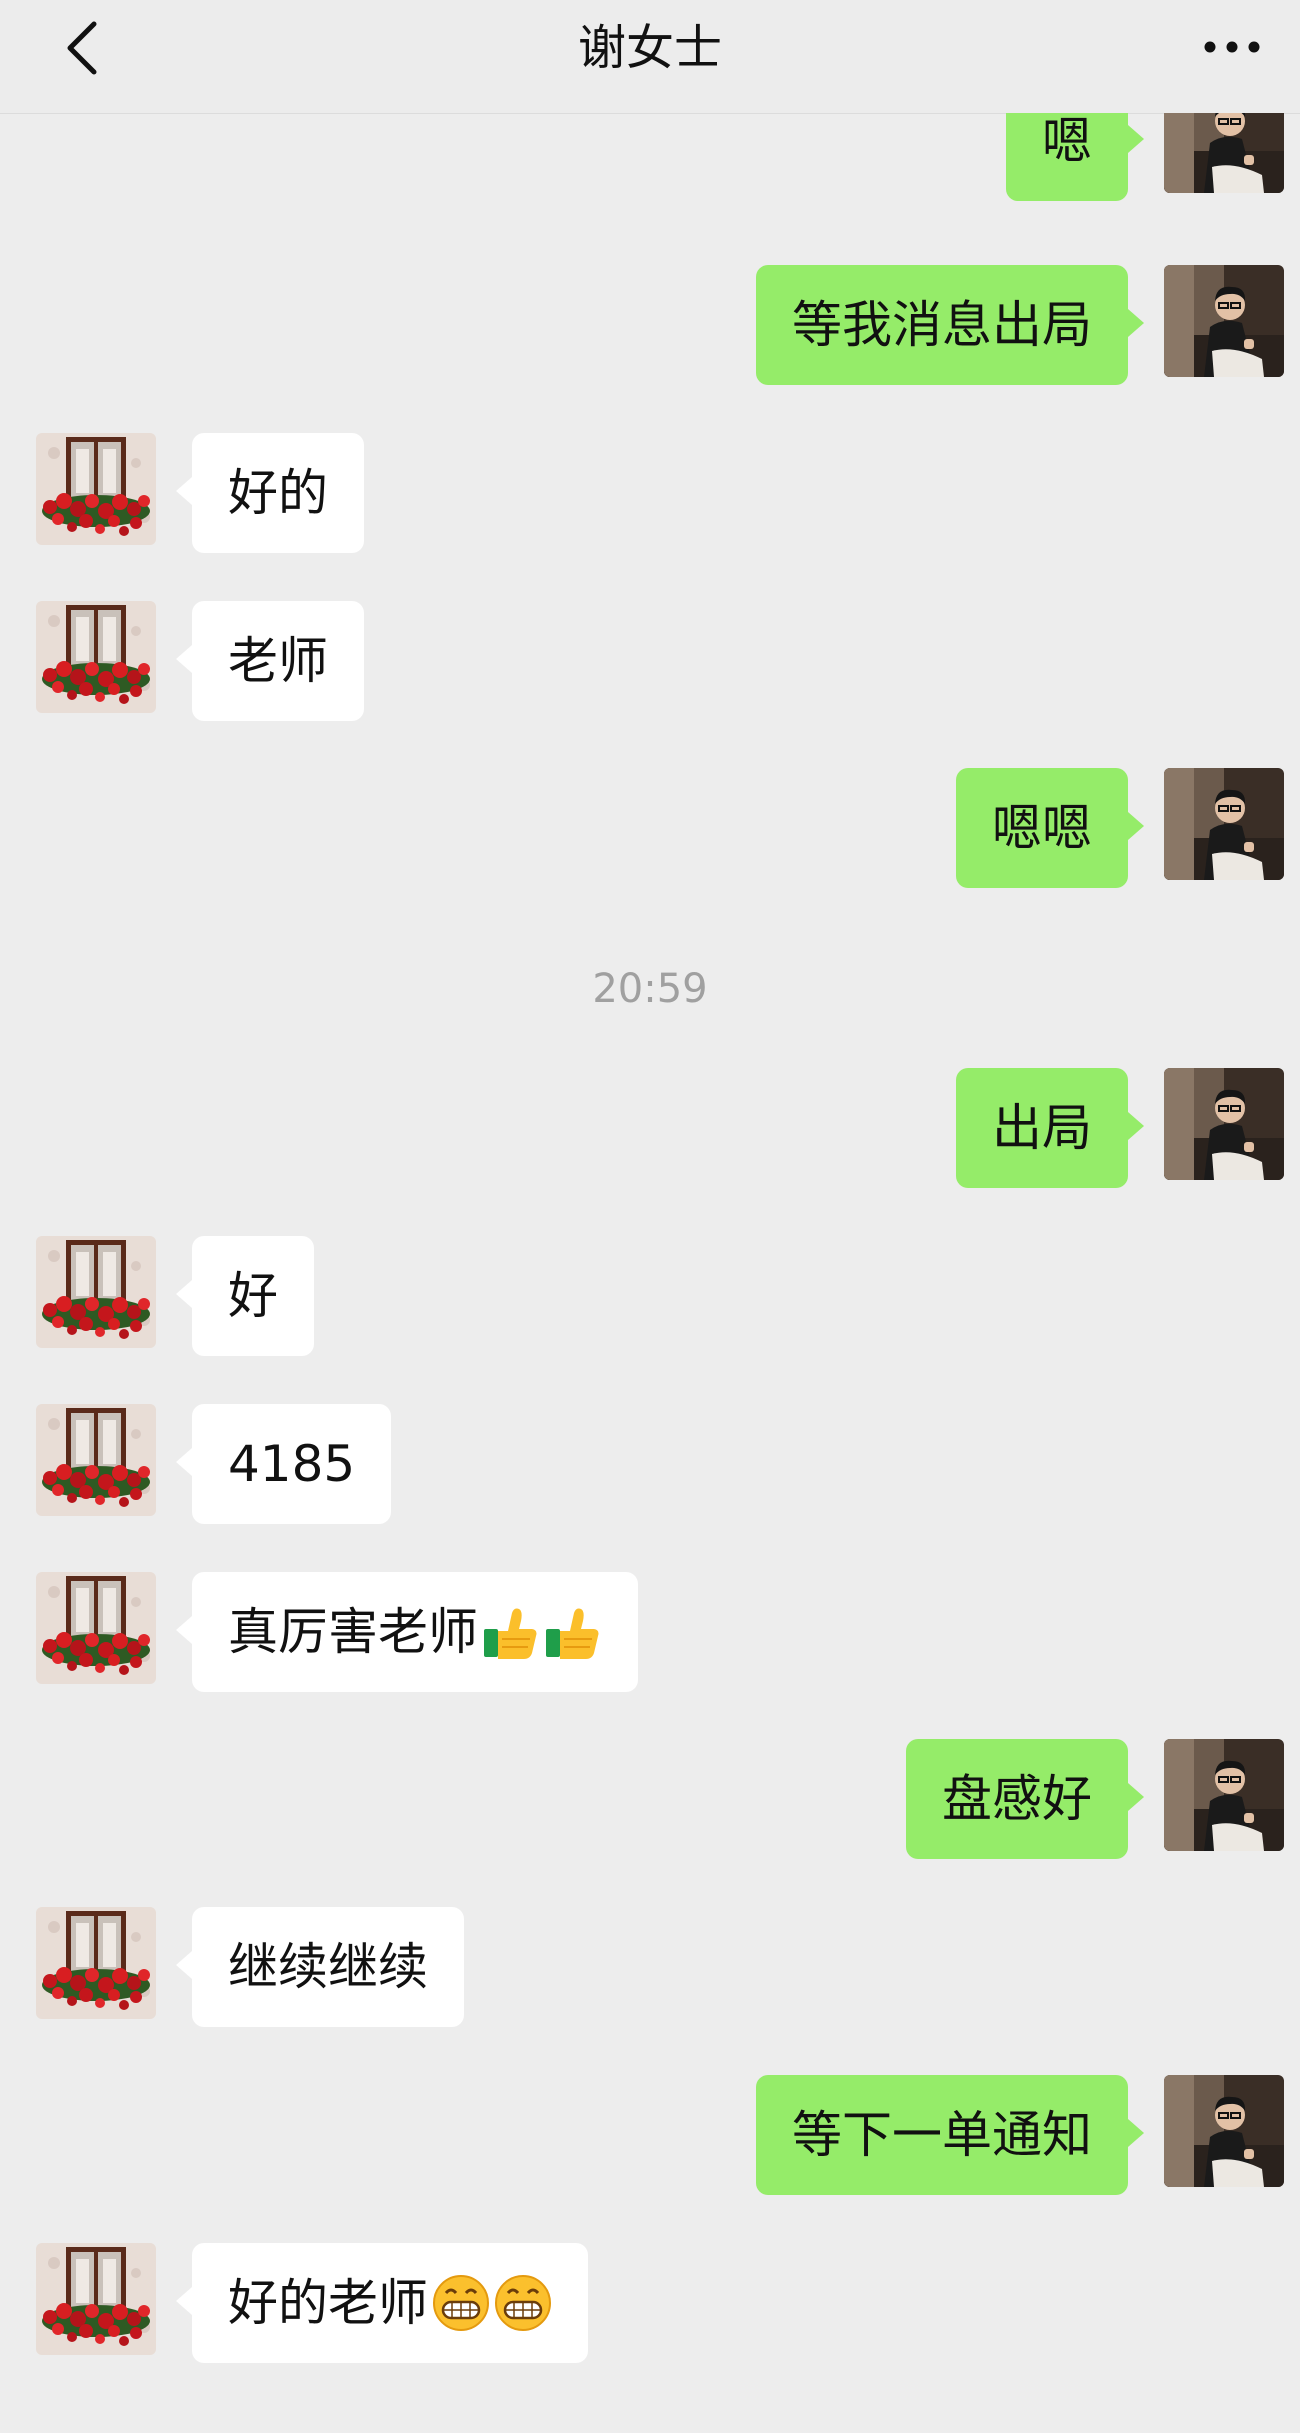 Image resolution: width=1300 pixels, height=2433 pixels. I want to click on message-bubble: 等我消息出局, so click(950, 325).